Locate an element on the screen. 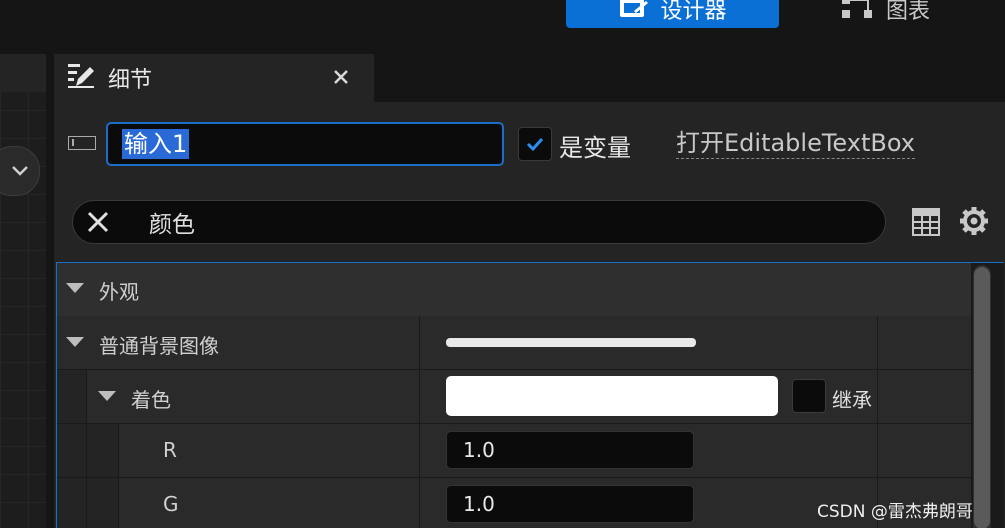  property-matrix-icon is located at coordinates (926, 222).